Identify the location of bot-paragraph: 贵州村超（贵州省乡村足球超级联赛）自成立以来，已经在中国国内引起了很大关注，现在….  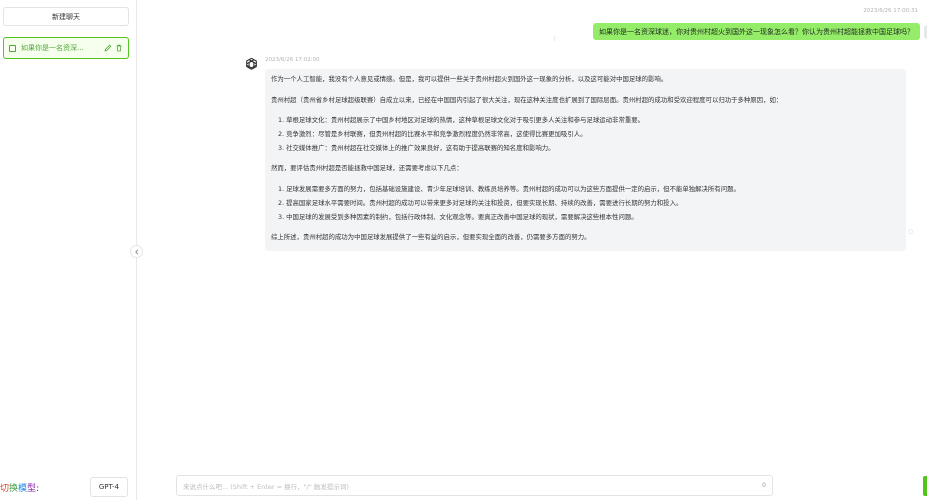
(527, 100).